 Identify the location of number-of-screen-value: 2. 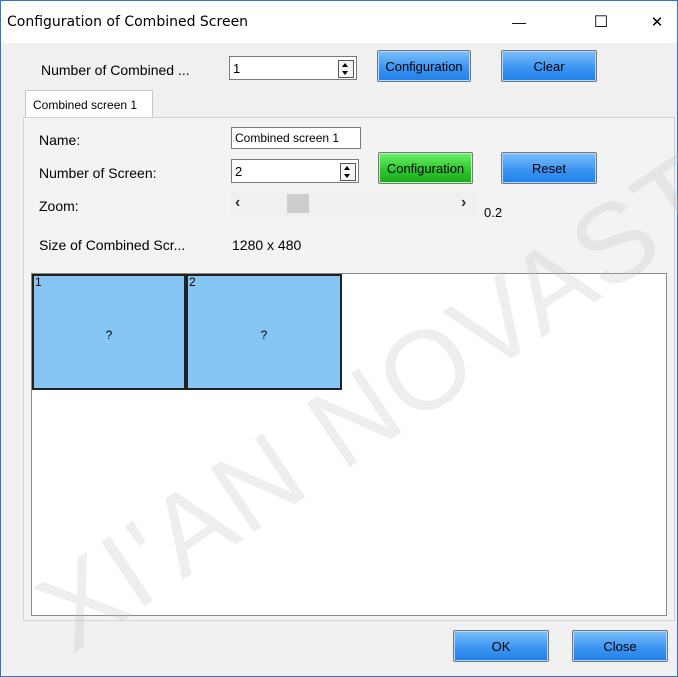
(239, 171).